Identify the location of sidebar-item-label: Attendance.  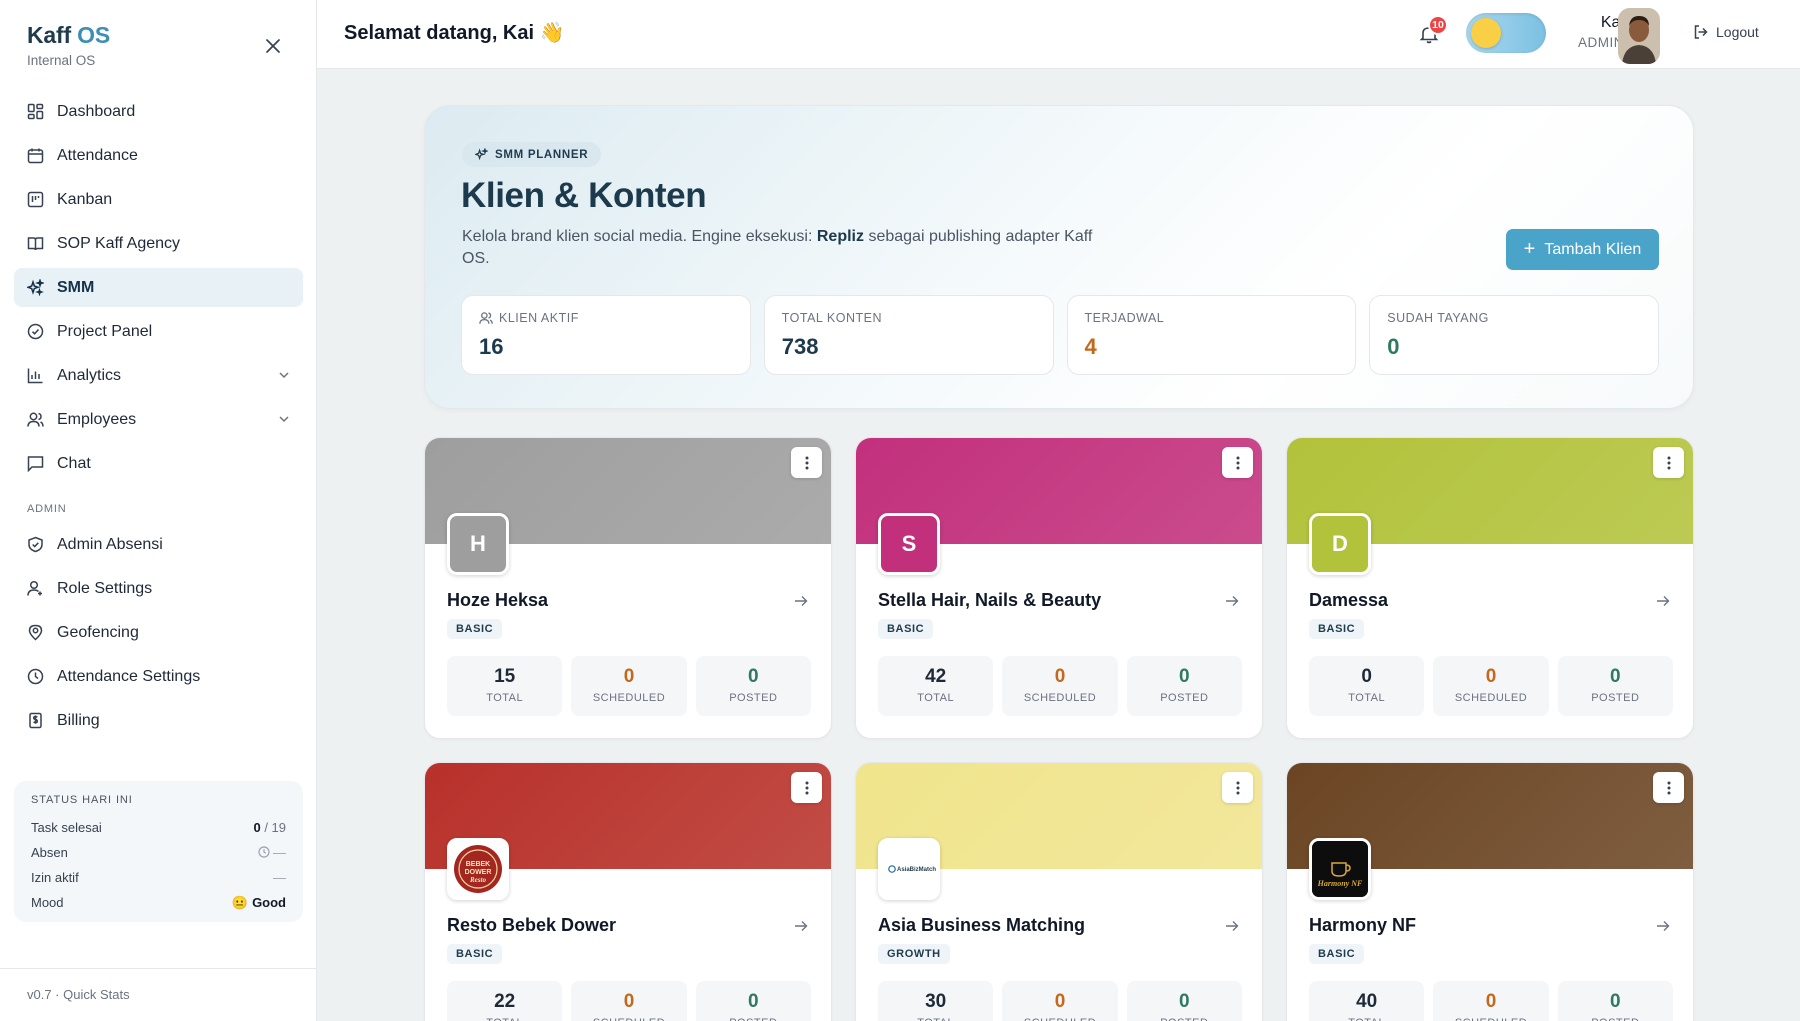
(97, 155).